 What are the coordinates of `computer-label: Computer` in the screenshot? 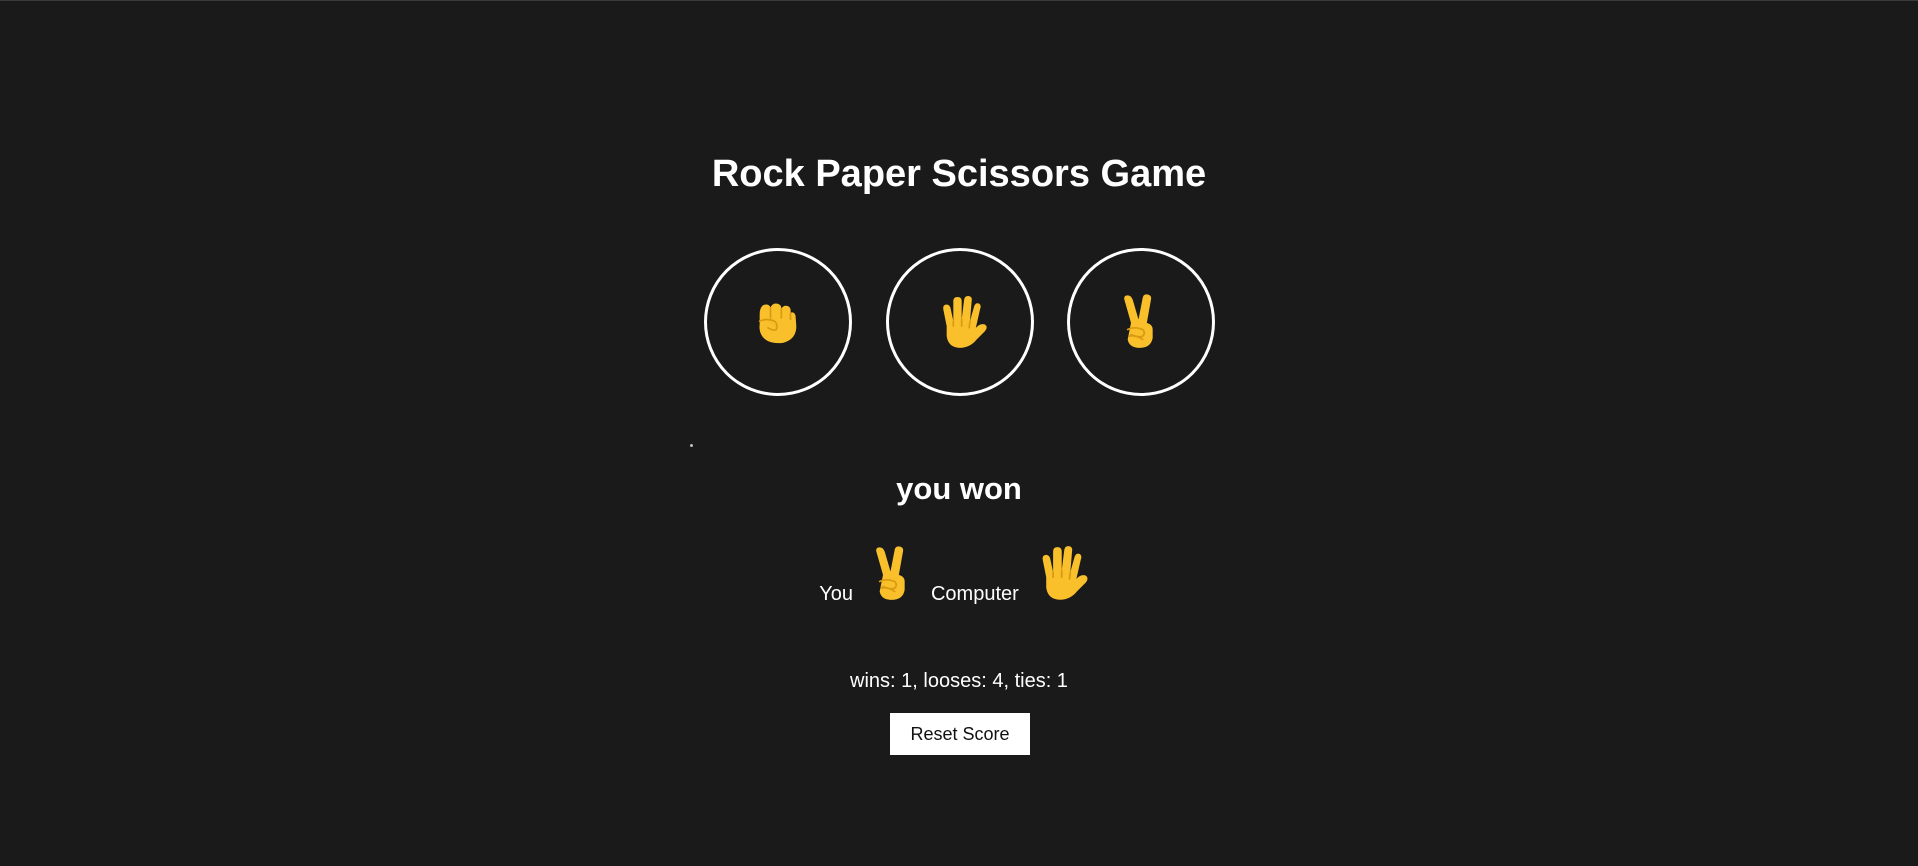 It's located at (974, 594).